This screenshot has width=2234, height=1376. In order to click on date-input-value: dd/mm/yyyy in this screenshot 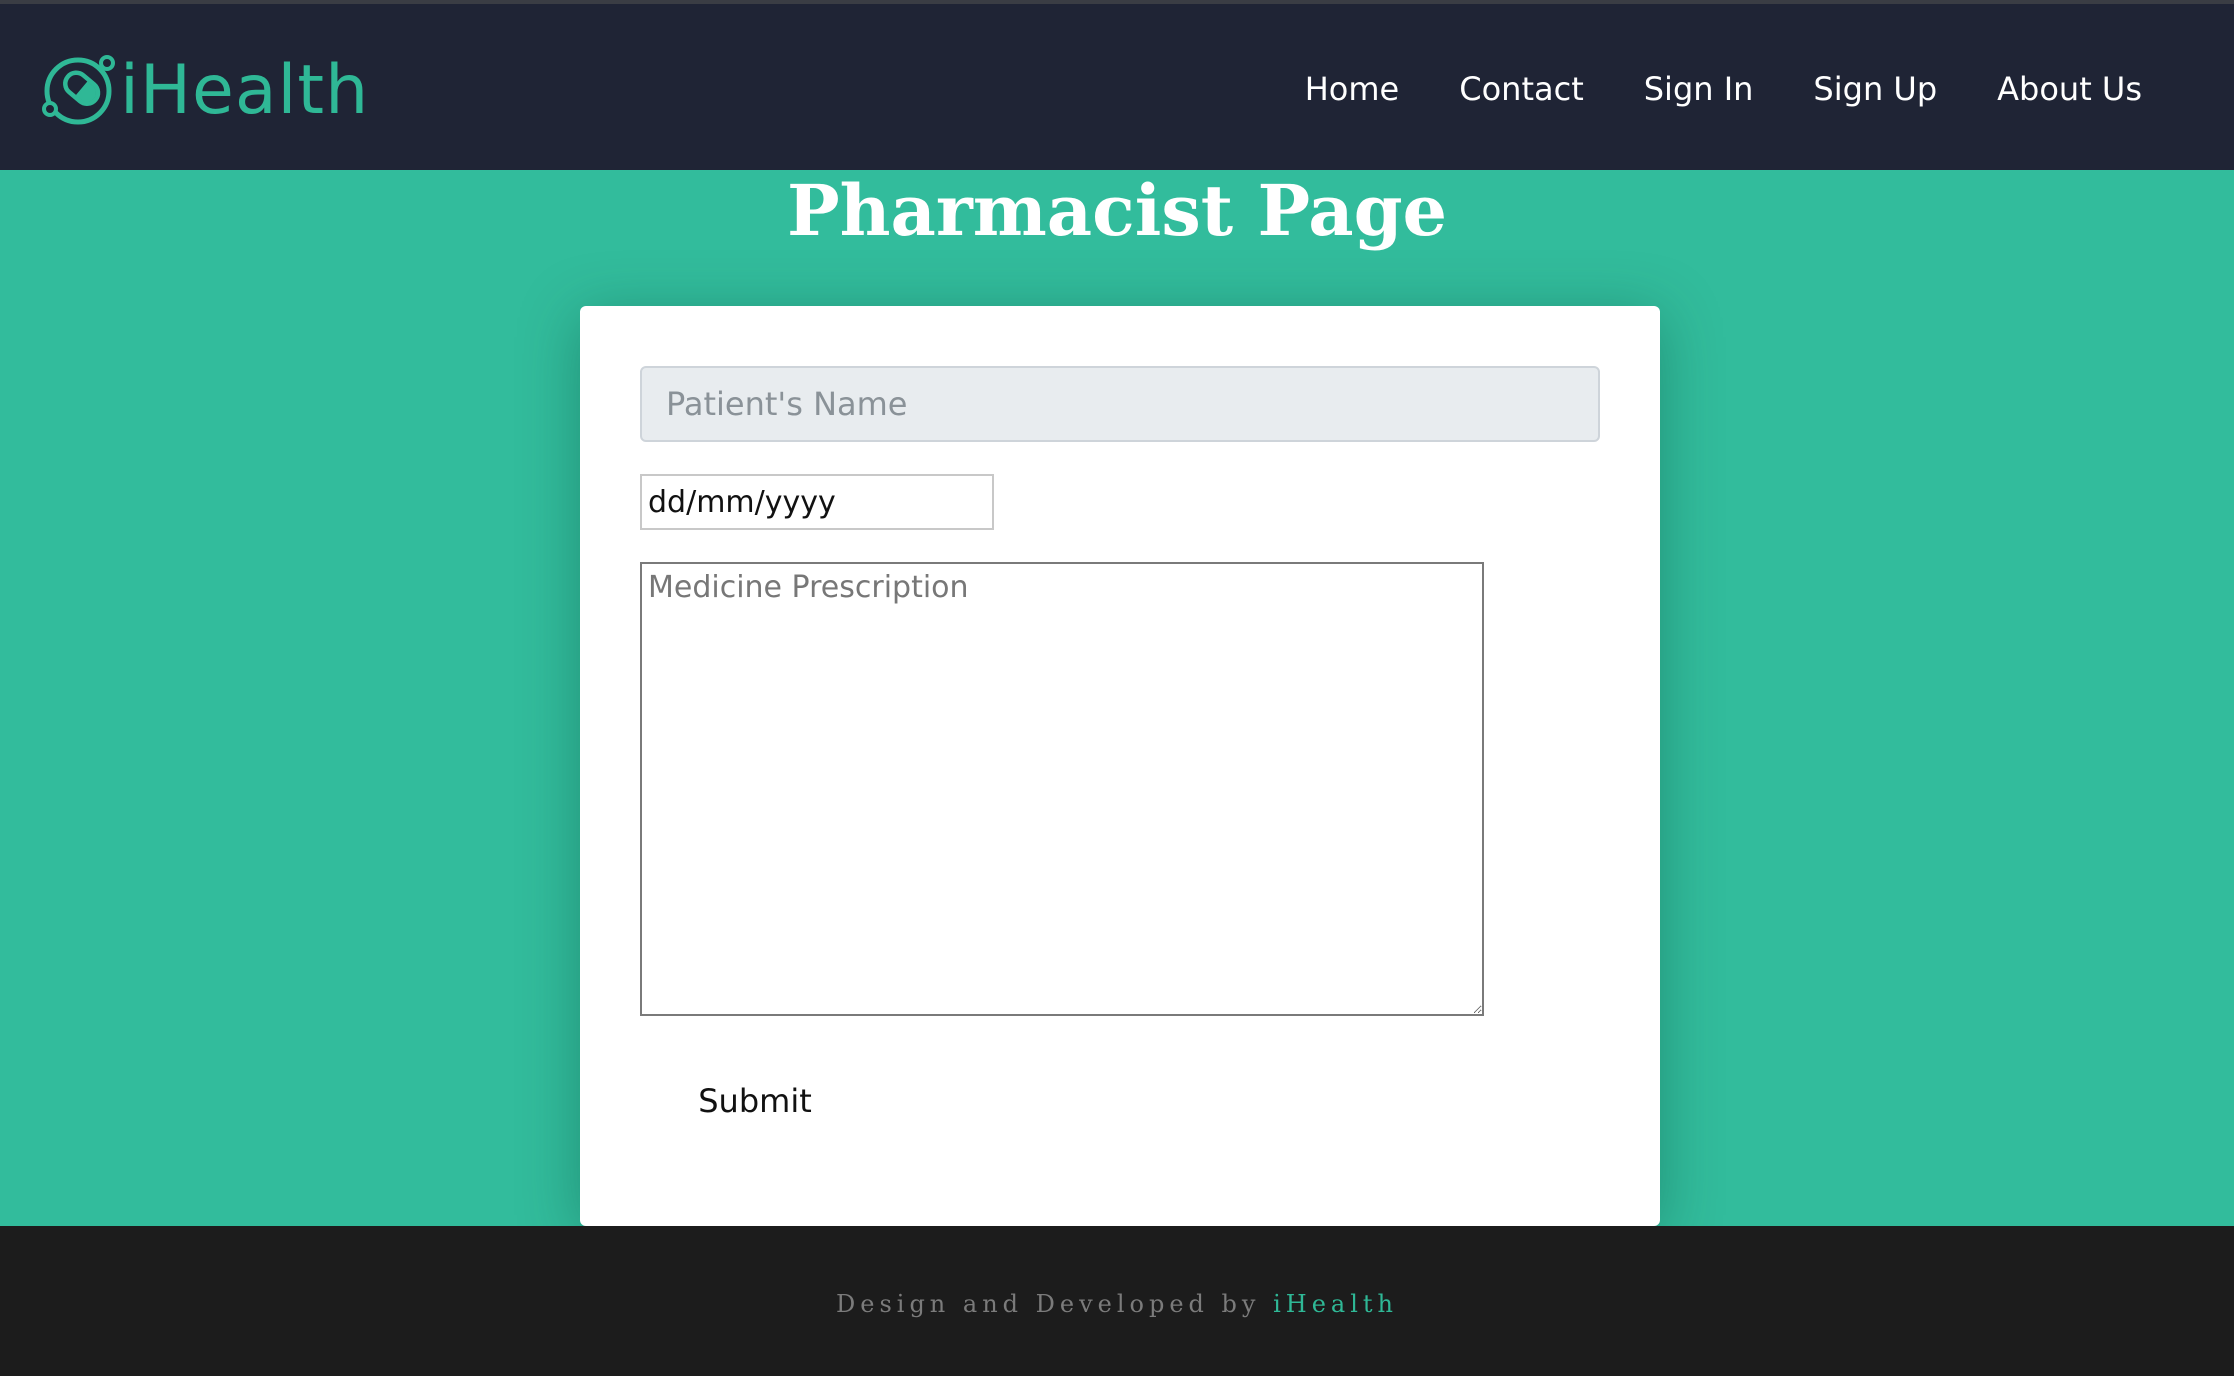, I will do `click(742, 502)`.